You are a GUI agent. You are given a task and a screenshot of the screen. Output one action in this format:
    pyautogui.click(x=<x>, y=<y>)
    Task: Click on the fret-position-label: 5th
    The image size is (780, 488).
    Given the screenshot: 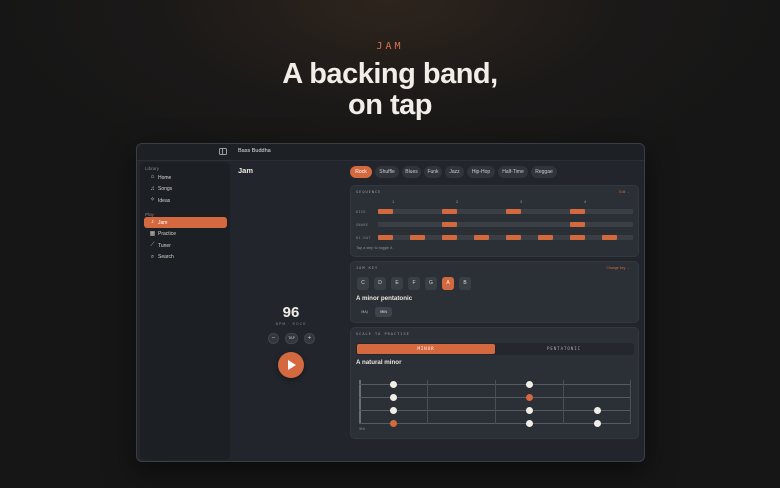 What is the action you would take?
    pyautogui.click(x=362, y=429)
    